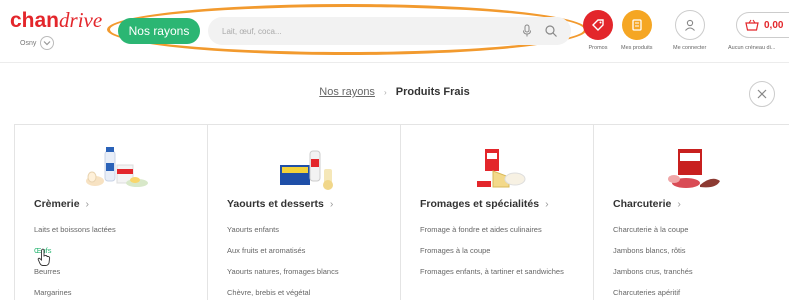  What do you see at coordinates (693, 256) in the screenshot?
I see `subcategory-link: Jambons blancs, rôtis` at bounding box center [693, 256].